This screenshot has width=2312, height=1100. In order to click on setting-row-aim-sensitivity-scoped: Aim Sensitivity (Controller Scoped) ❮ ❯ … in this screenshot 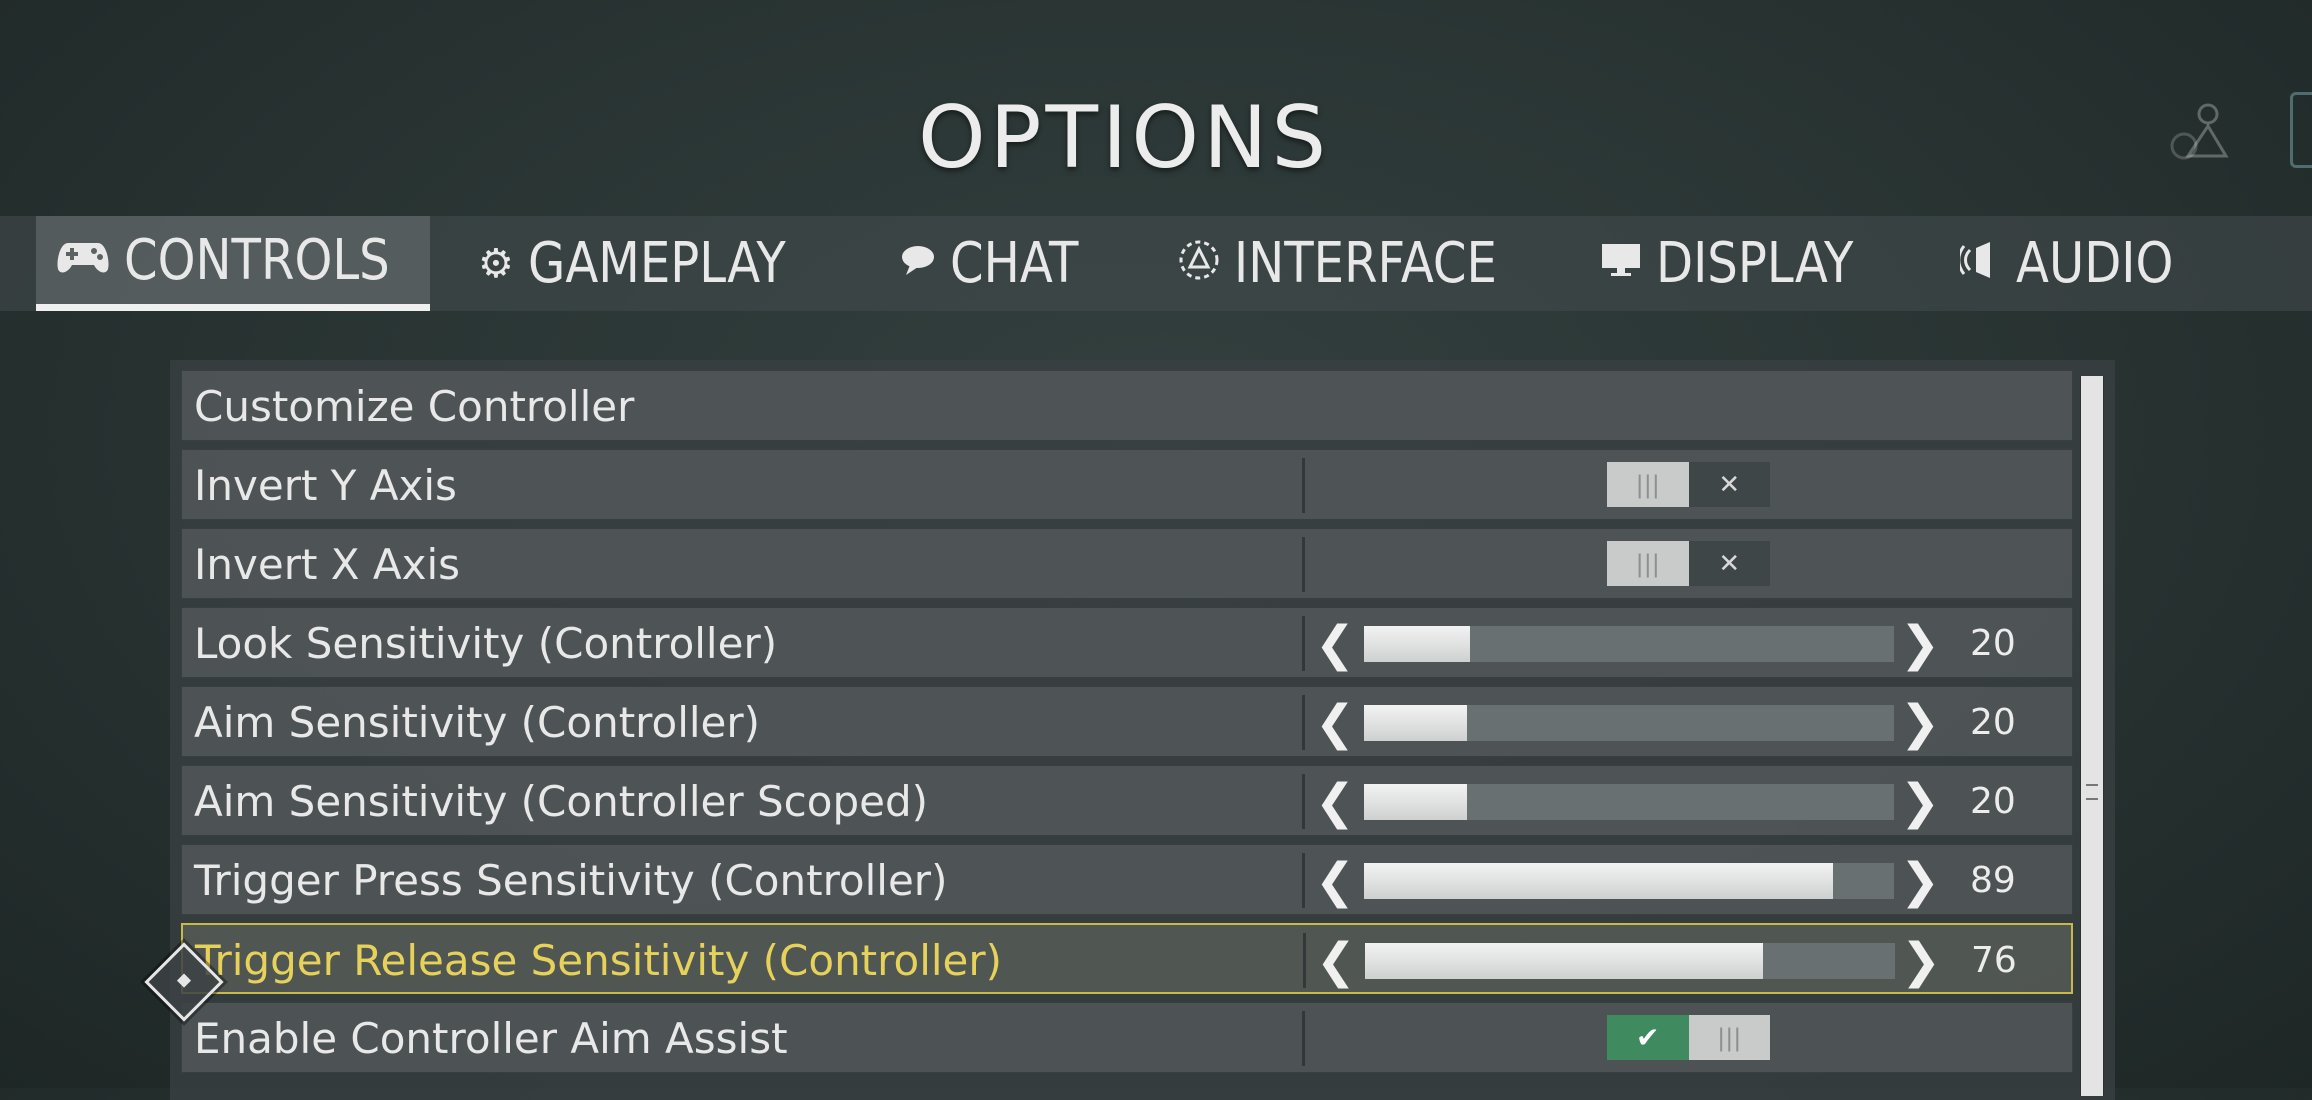, I will do `click(1127, 800)`.